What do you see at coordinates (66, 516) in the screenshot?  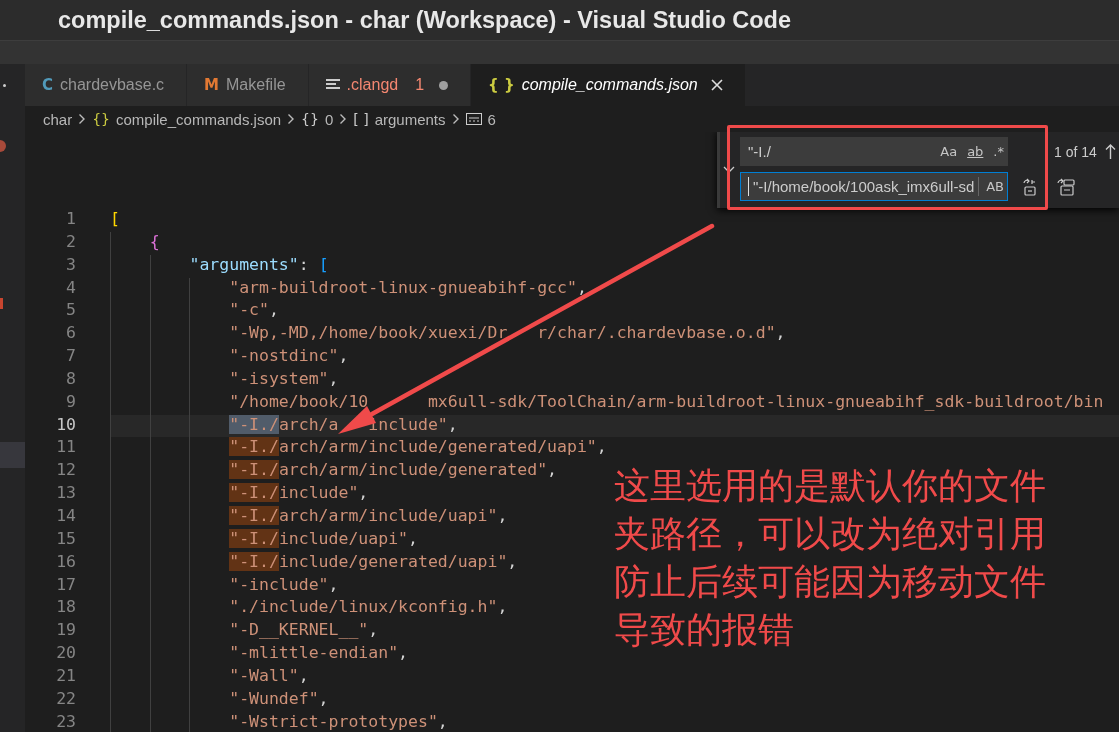 I see `line-number: 14` at bounding box center [66, 516].